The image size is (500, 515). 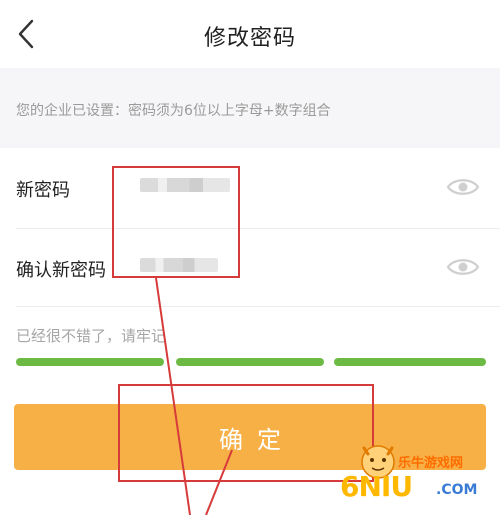 I want to click on row-divider, so click(x=258, y=306).